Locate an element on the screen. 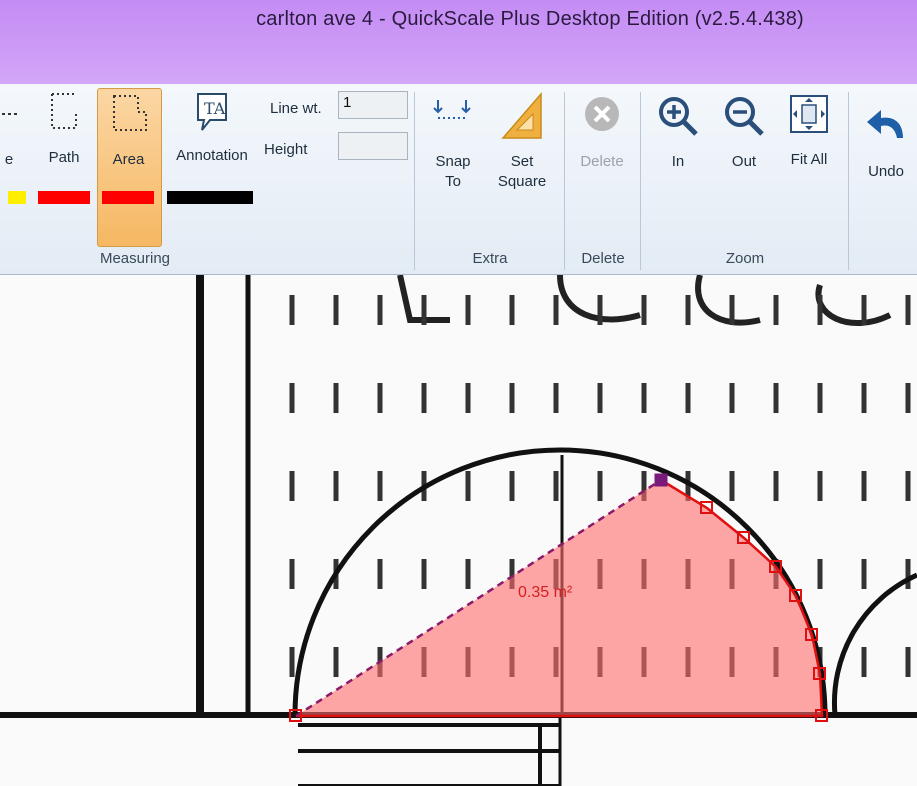  swatch-red-area is located at coordinates (128, 197).